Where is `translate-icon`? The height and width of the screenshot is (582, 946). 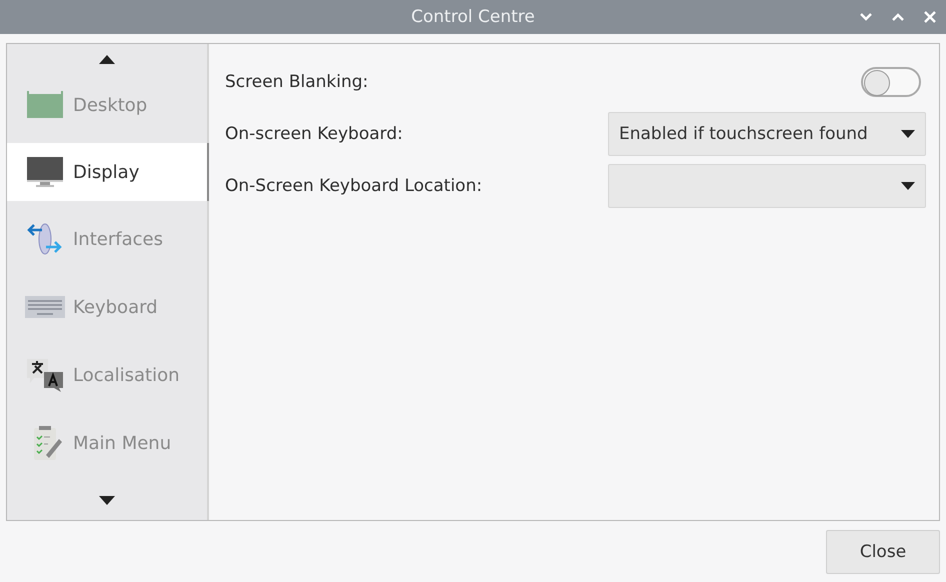 translate-icon is located at coordinates (45, 375).